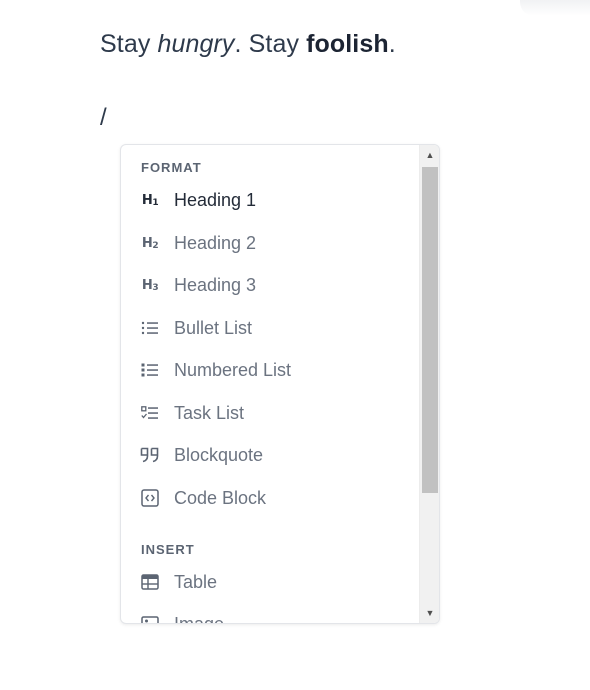 The width and height of the screenshot is (590, 690). What do you see at coordinates (429, 613) in the screenshot?
I see `scroll-down-arrow-icon: ▼` at bounding box center [429, 613].